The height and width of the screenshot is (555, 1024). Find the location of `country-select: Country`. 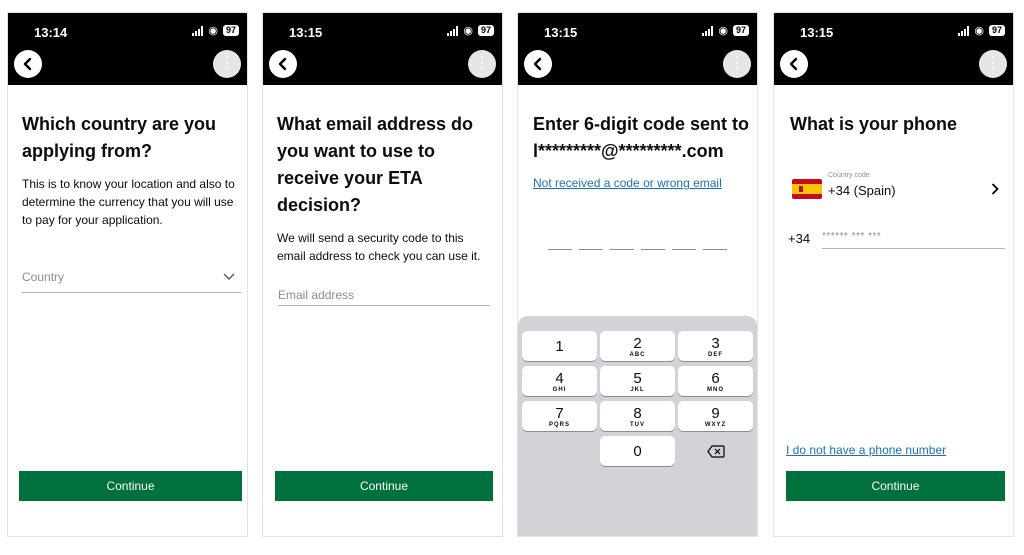

country-select: Country is located at coordinates (131, 281).